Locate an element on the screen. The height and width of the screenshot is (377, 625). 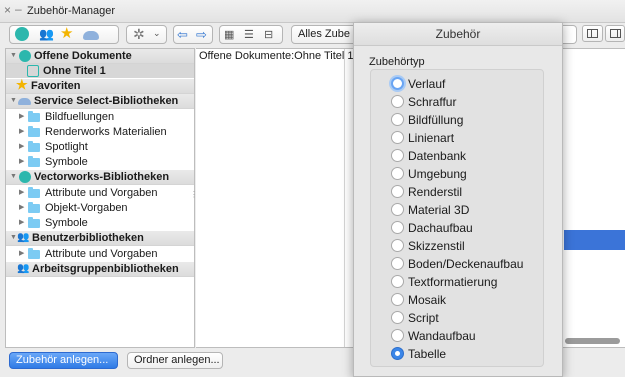
sidebar-item-renderworks-materialien: ▶ Renderworks Materialien is located at coordinates (100, 132).